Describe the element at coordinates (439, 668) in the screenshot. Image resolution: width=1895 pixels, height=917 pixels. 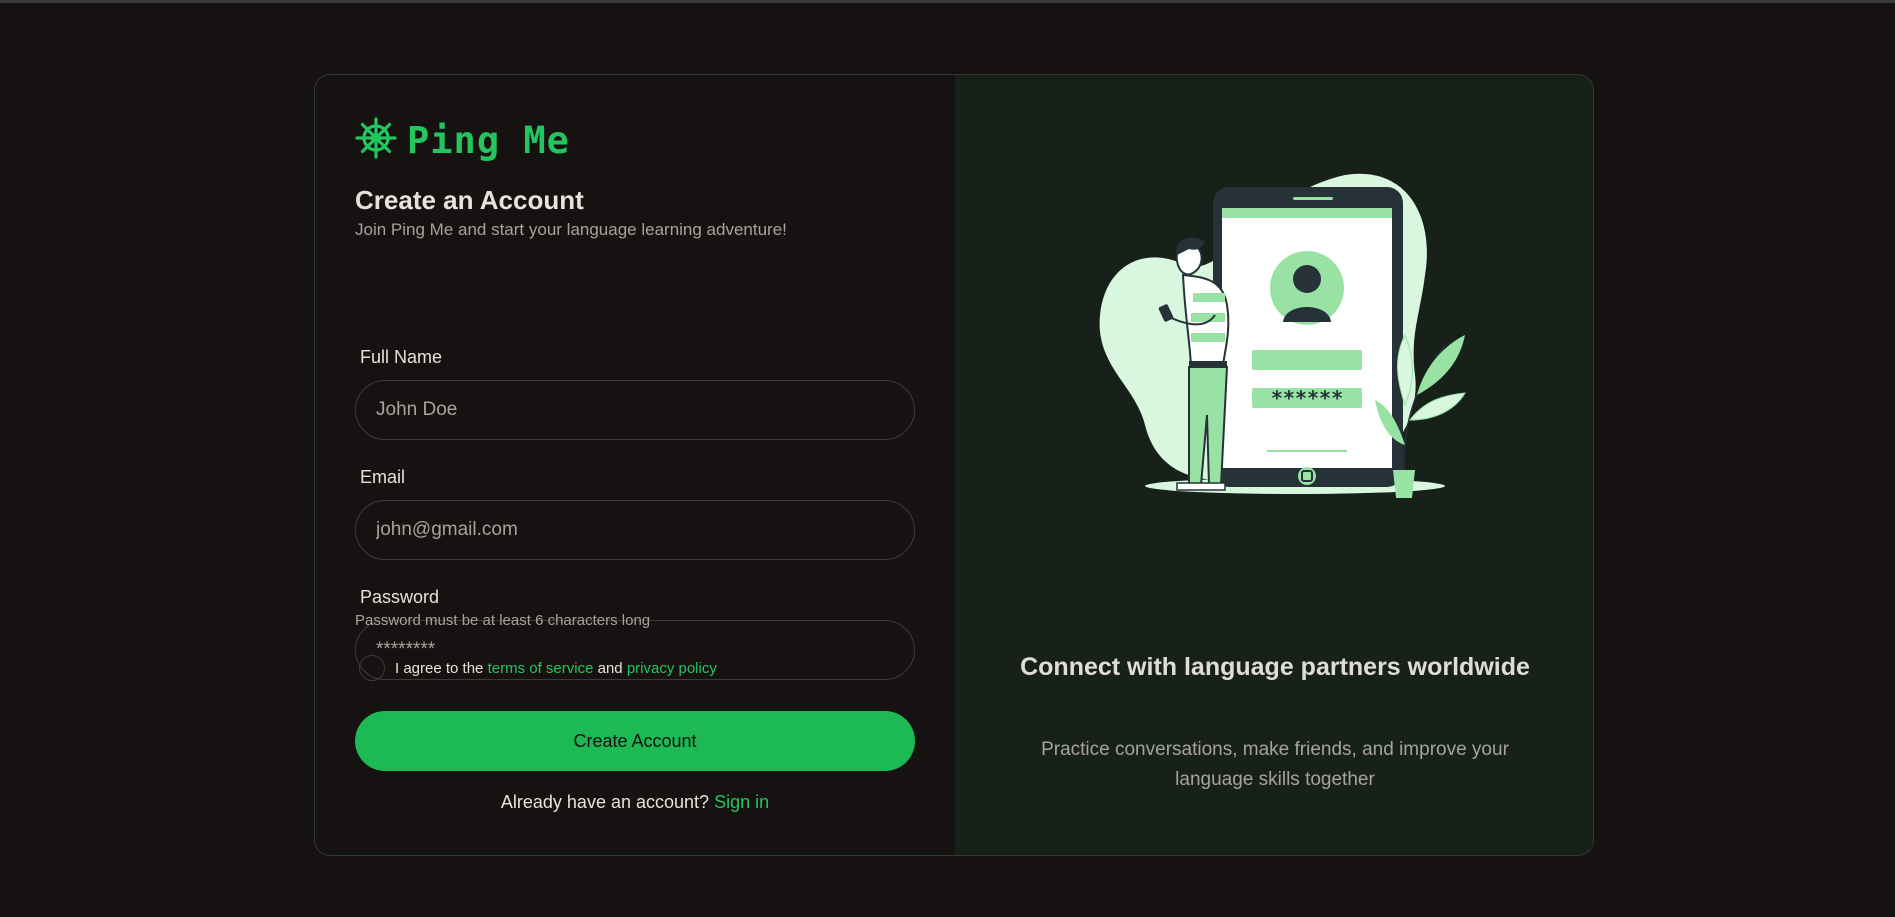
I see `terms-prefix: I agree to the` at that location.